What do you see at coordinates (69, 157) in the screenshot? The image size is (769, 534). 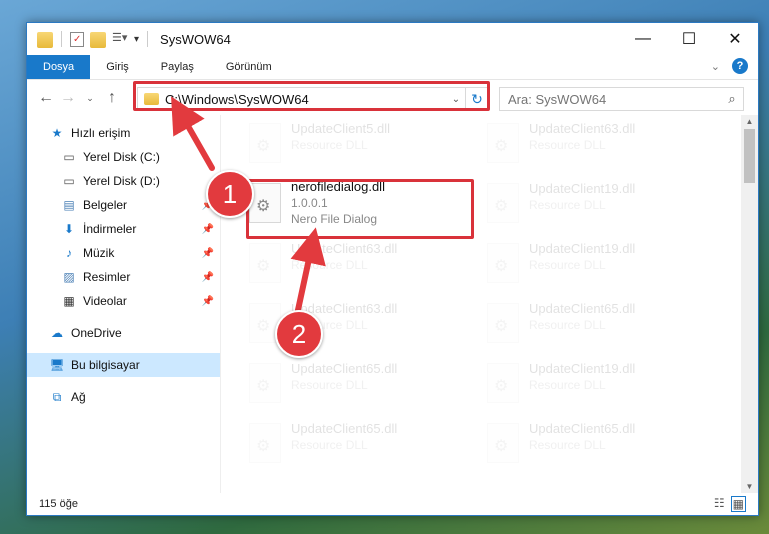 I see `drive-icon: ▭` at bounding box center [69, 157].